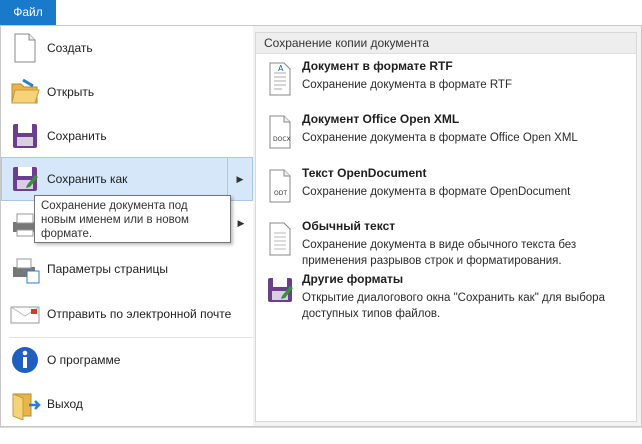  I want to click on svg-text: ODT, so click(280, 193).